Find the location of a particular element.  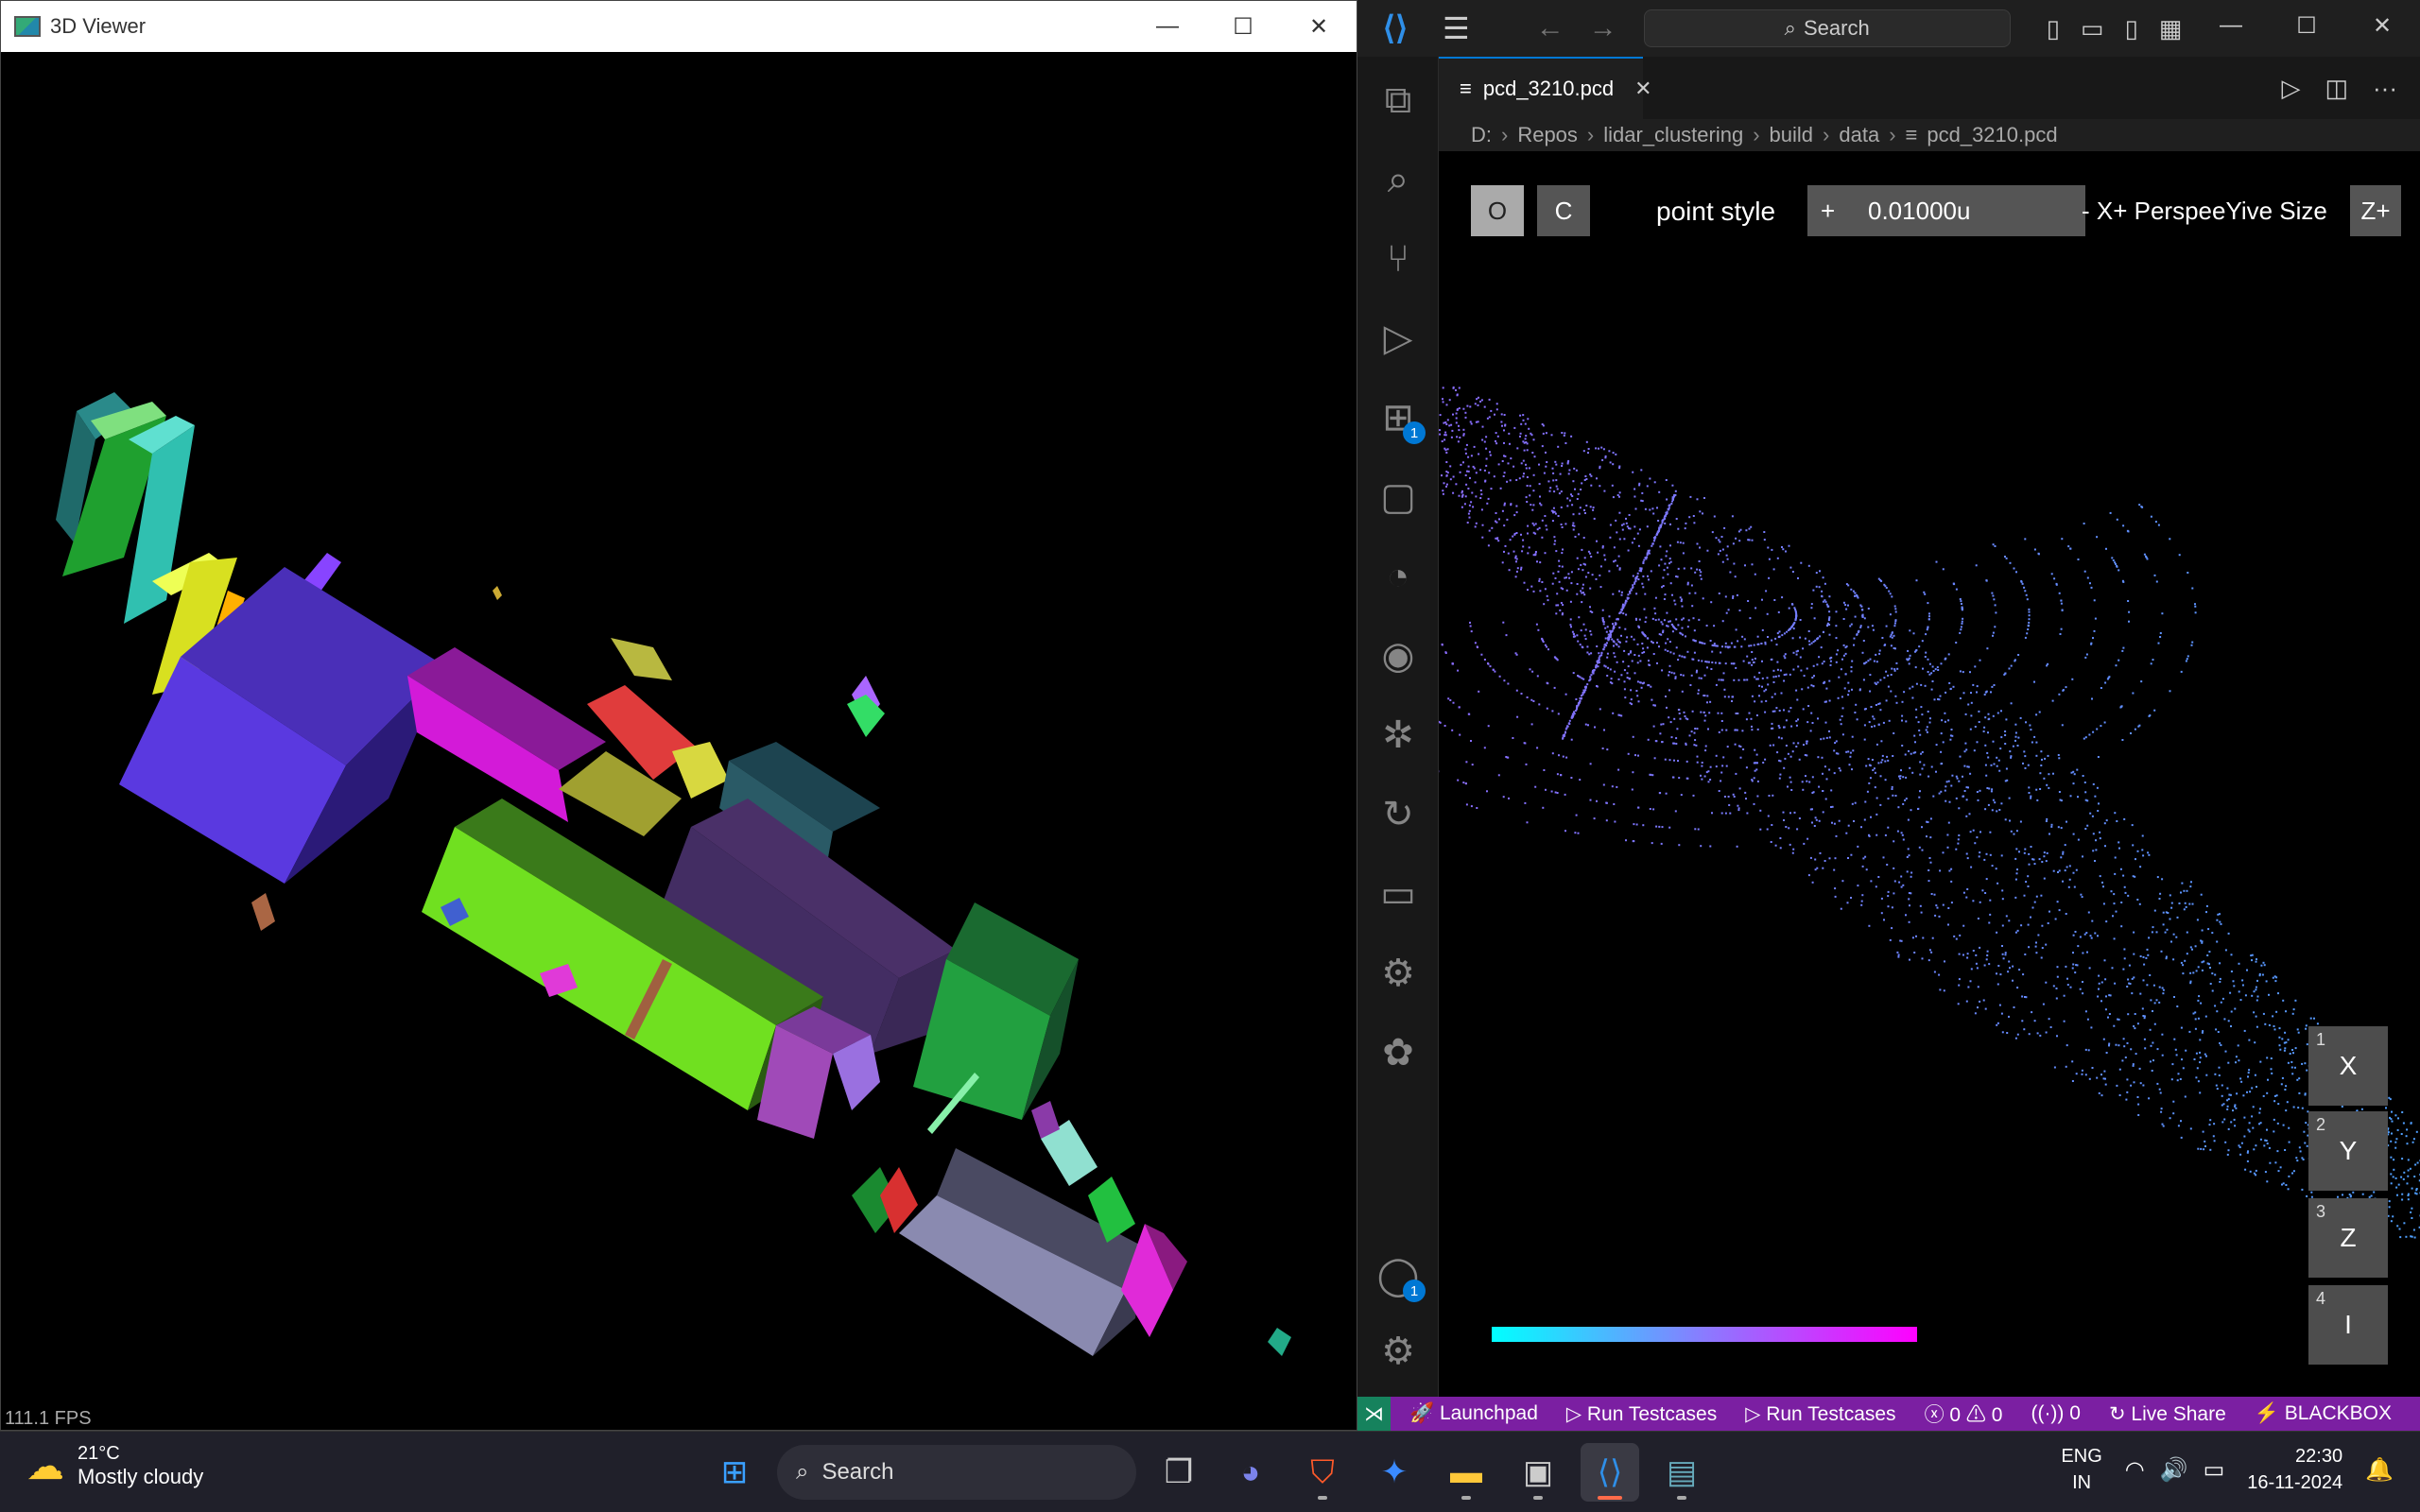

axis-z-button: 3Z is located at coordinates (2348, 1238).